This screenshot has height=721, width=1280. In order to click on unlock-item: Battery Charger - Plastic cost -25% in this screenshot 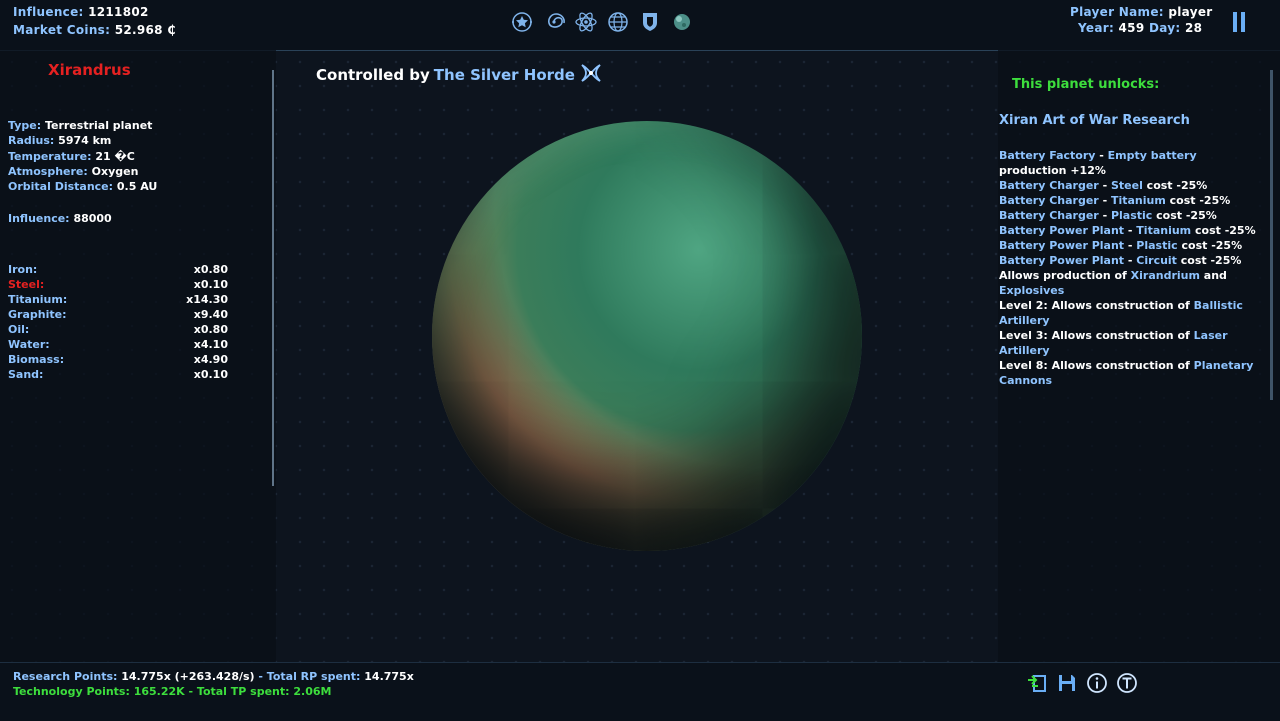, I will do `click(1139, 215)`.